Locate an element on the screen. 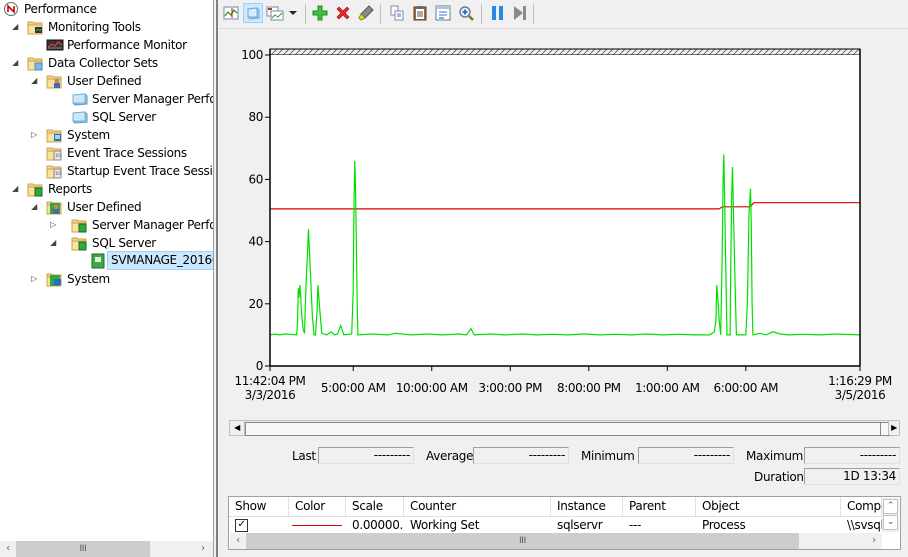 The image size is (908, 557). x-tick-label: 3:00:00 PM is located at coordinates (510, 388).